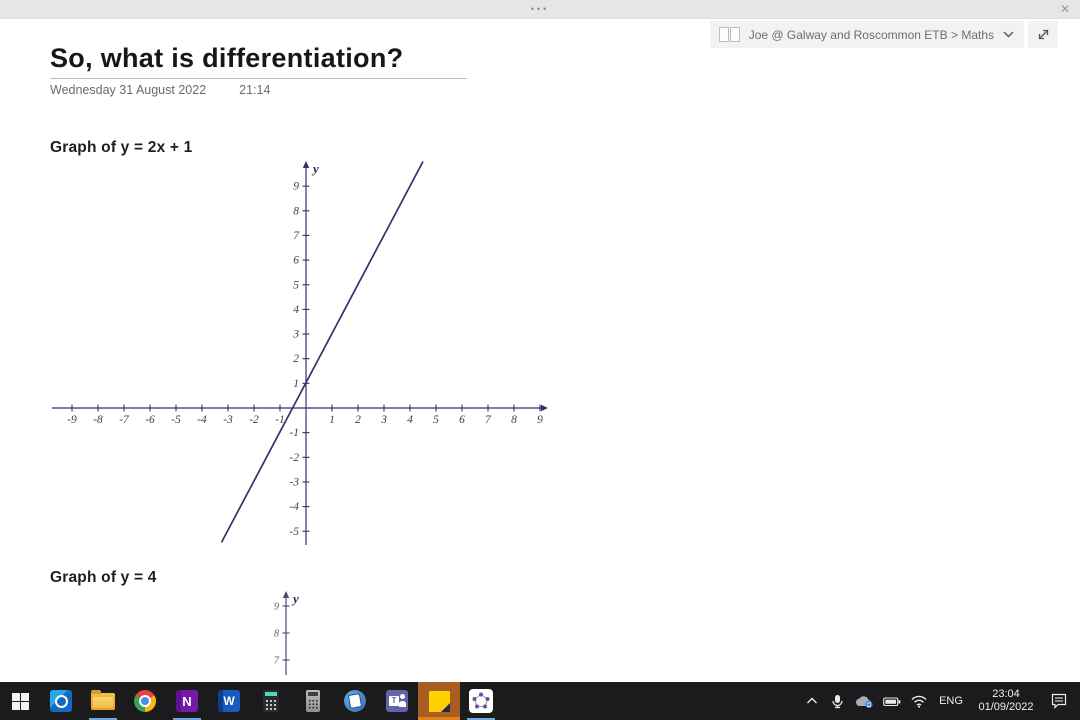 This screenshot has height=720, width=1080. What do you see at coordinates (121, 148) in the screenshot?
I see `section-label-graph-2x-plus-1: Graph of y = 2x + 1` at bounding box center [121, 148].